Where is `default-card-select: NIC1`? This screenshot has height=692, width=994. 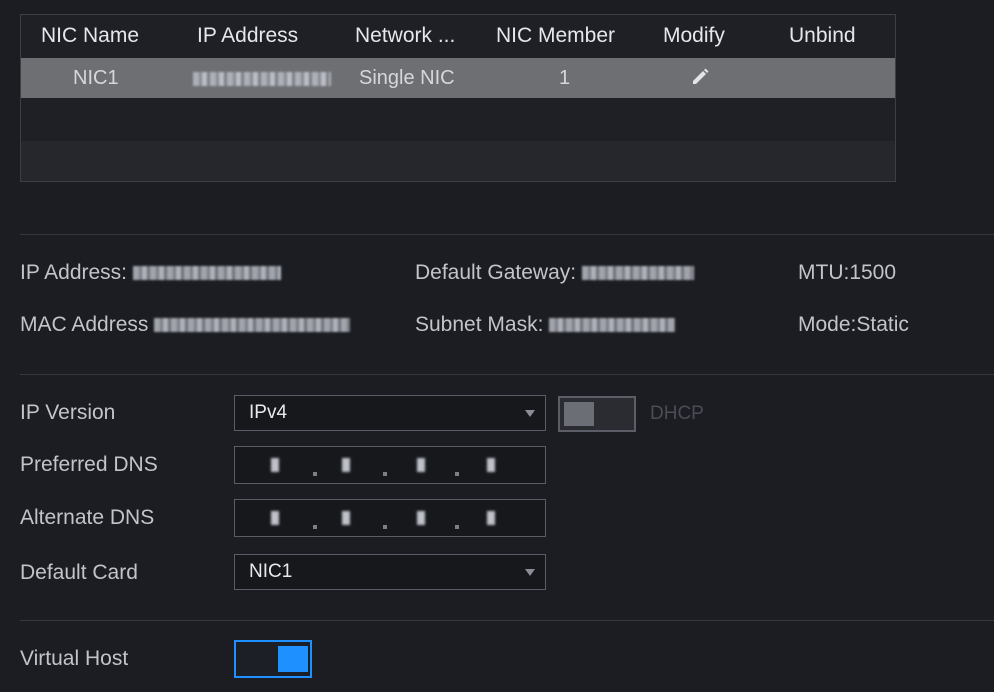 default-card-select: NIC1 is located at coordinates (390, 572).